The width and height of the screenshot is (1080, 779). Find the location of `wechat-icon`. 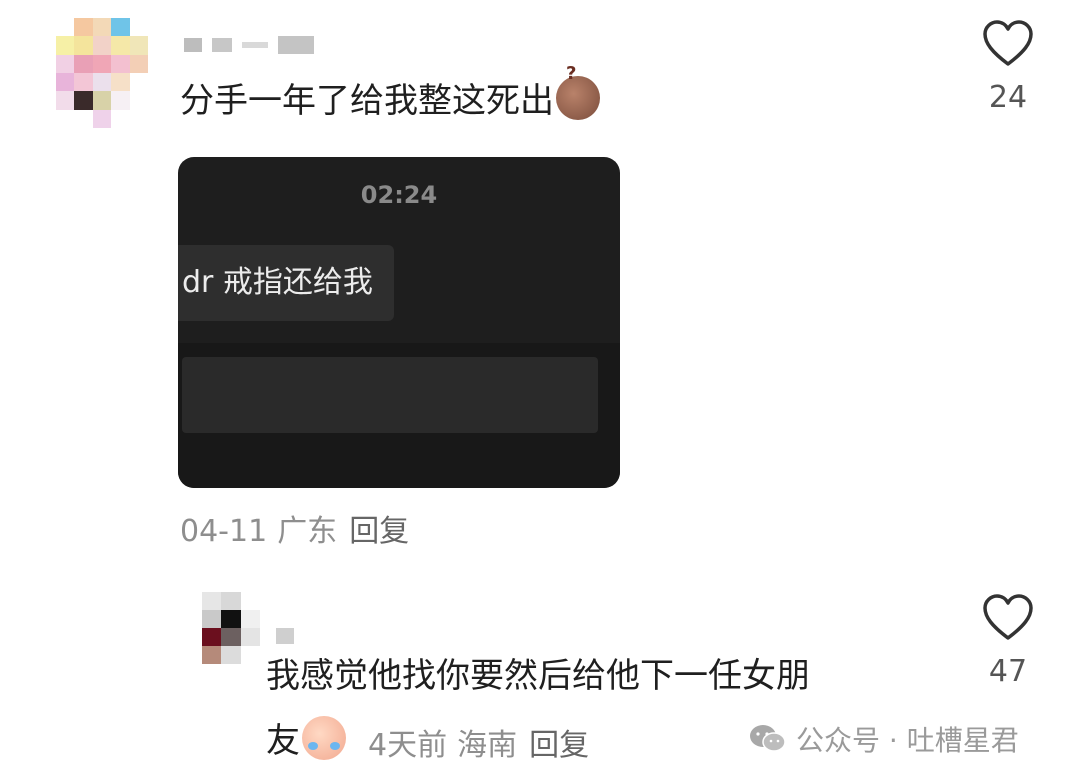

wechat-icon is located at coordinates (768, 738).